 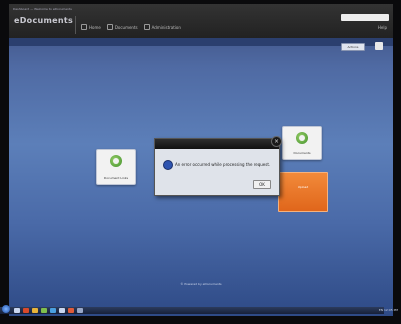 What do you see at coordinates (6, 309) in the screenshot?
I see `start-button` at bounding box center [6, 309].